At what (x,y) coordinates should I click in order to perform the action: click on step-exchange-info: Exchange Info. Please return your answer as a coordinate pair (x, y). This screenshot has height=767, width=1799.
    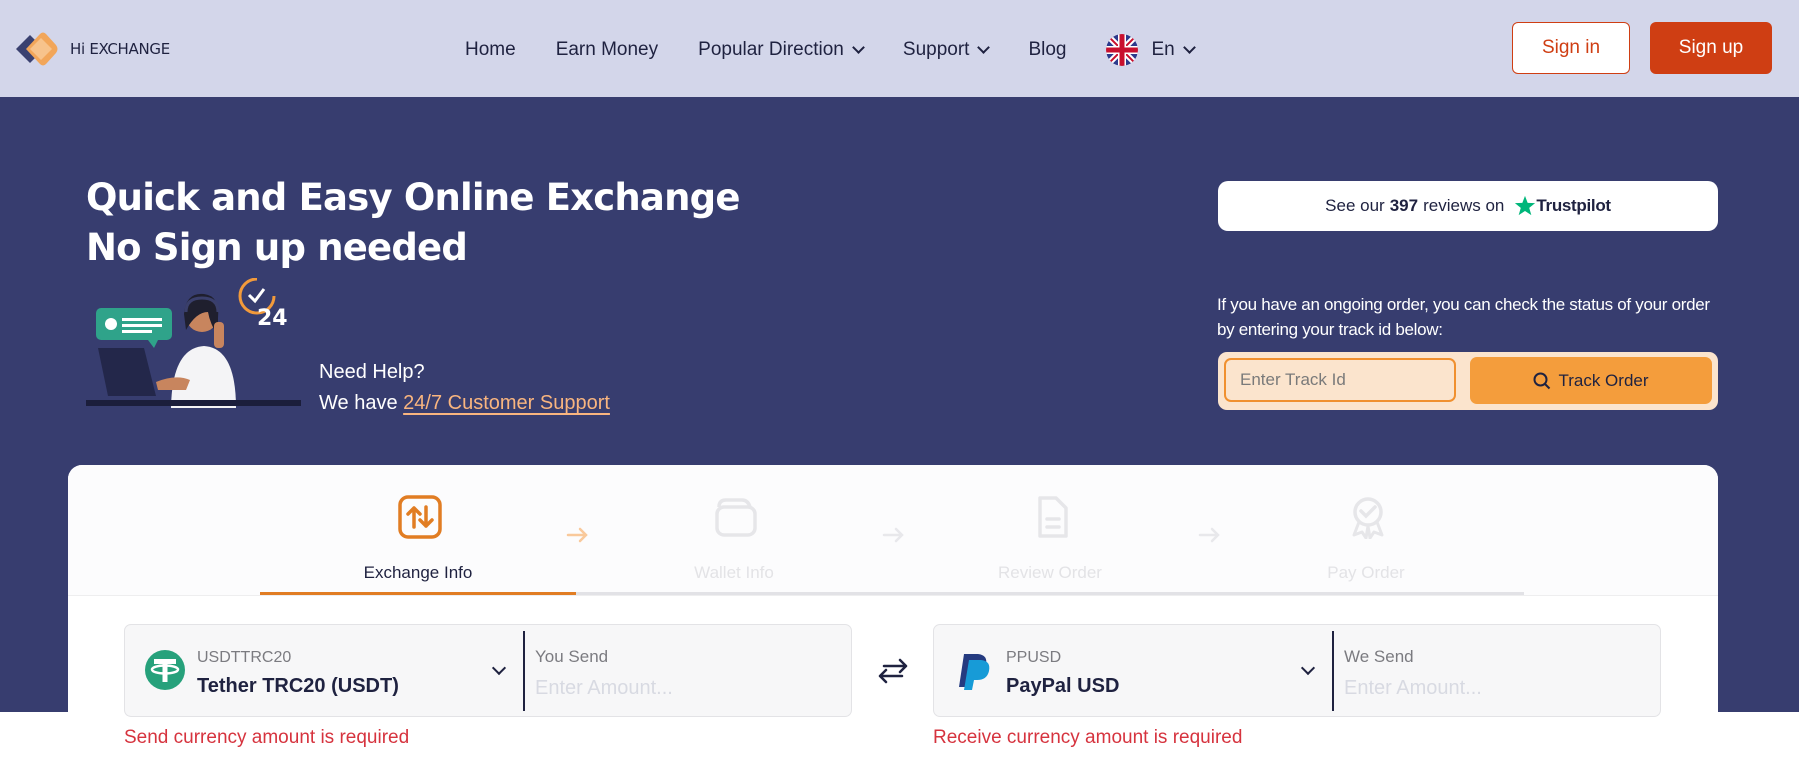
    Looking at the image, I should click on (418, 530).